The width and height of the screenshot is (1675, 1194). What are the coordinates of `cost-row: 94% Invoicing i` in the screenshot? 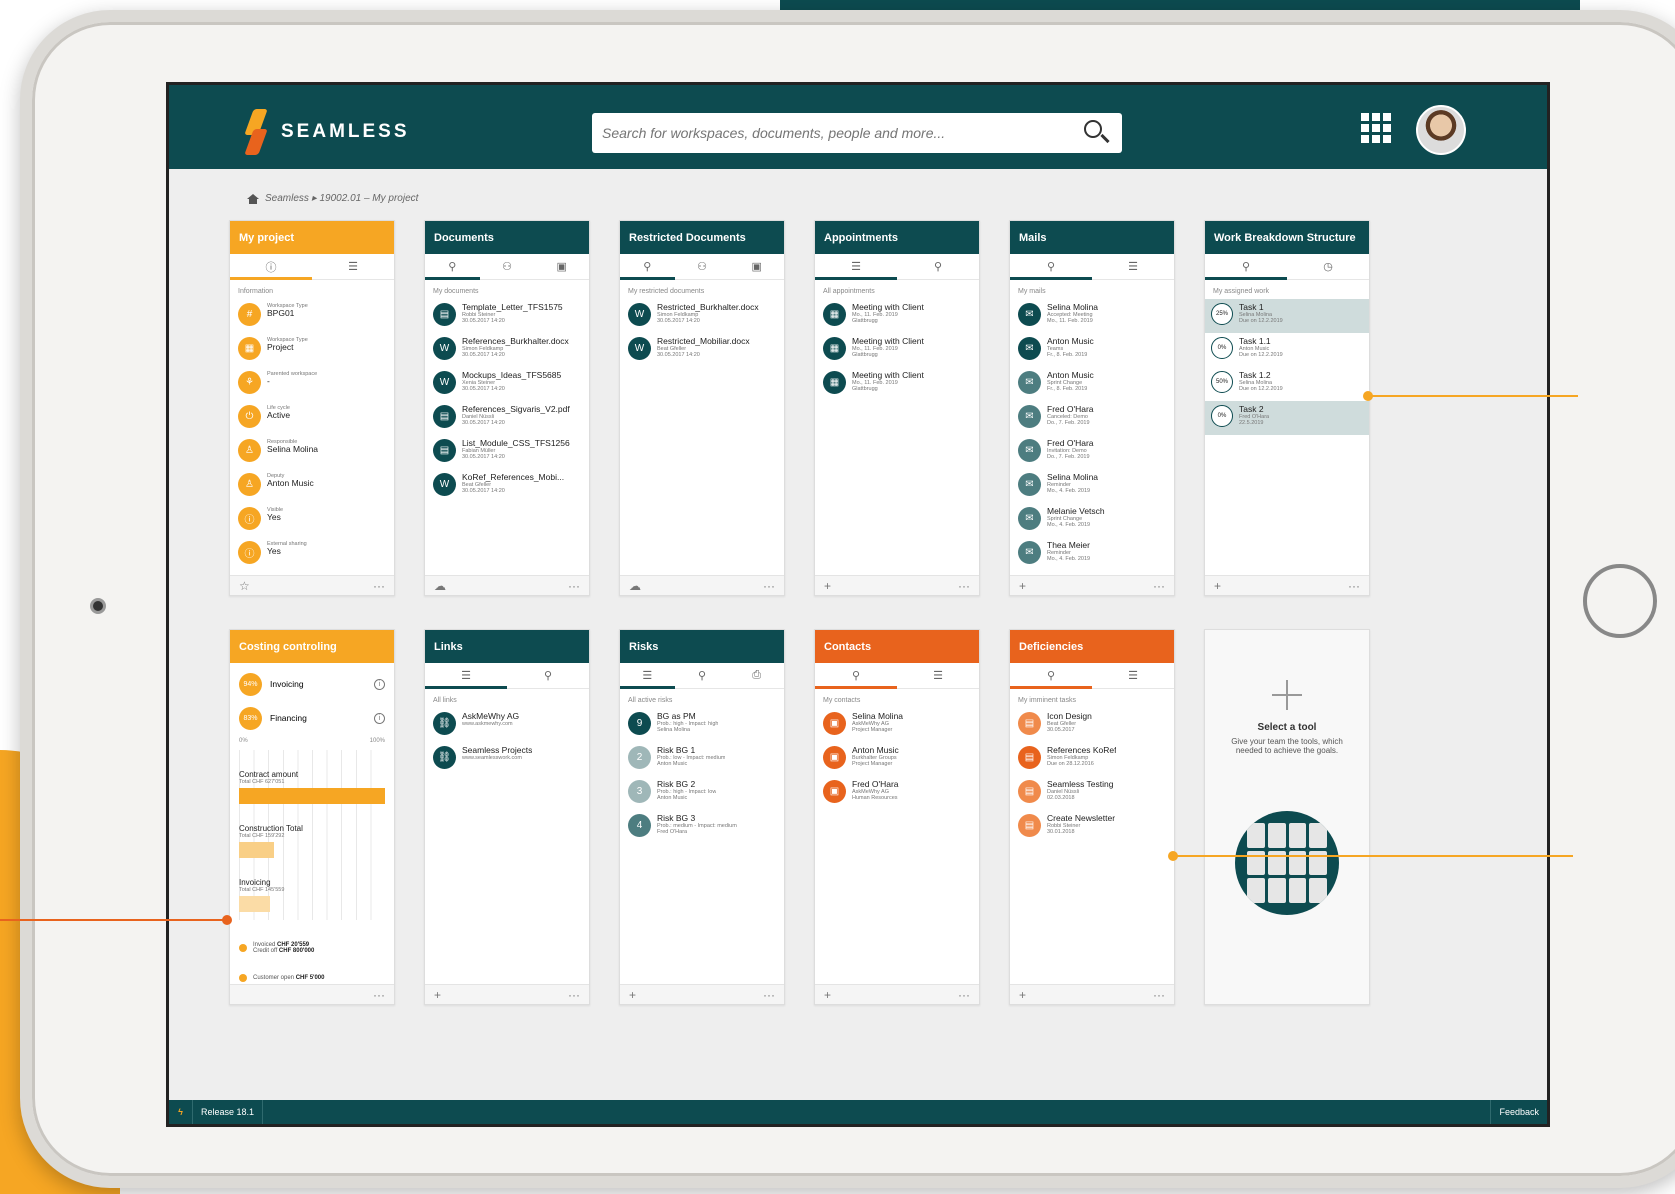 It's located at (312, 684).